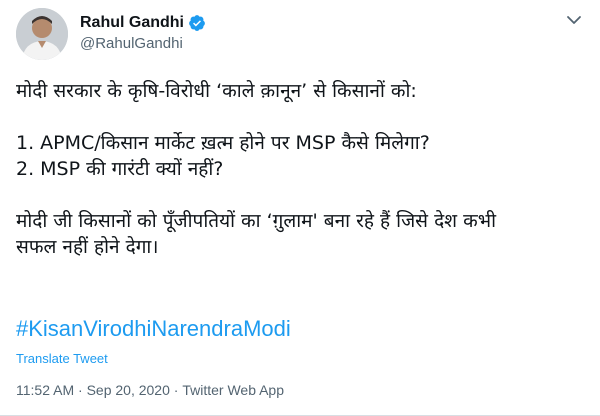  What do you see at coordinates (197, 23) in the screenshot?
I see `verified-badge-icon` at bounding box center [197, 23].